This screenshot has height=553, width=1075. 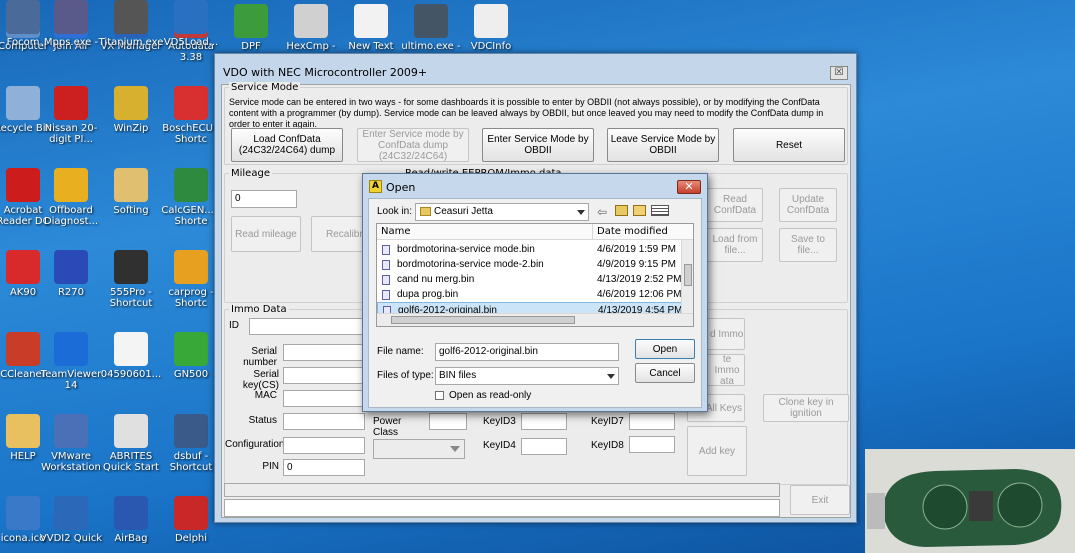 I want to click on desktop-icon-label: Delphi, so click(x=191, y=538).